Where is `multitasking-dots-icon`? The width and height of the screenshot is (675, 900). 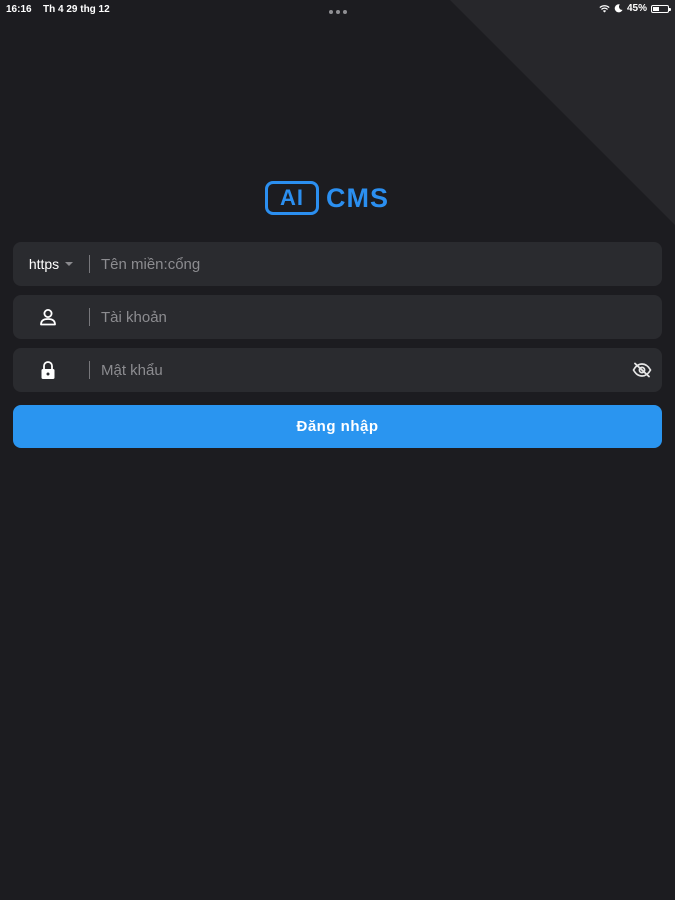
multitasking-dots-icon is located at coordinates (338, 12).